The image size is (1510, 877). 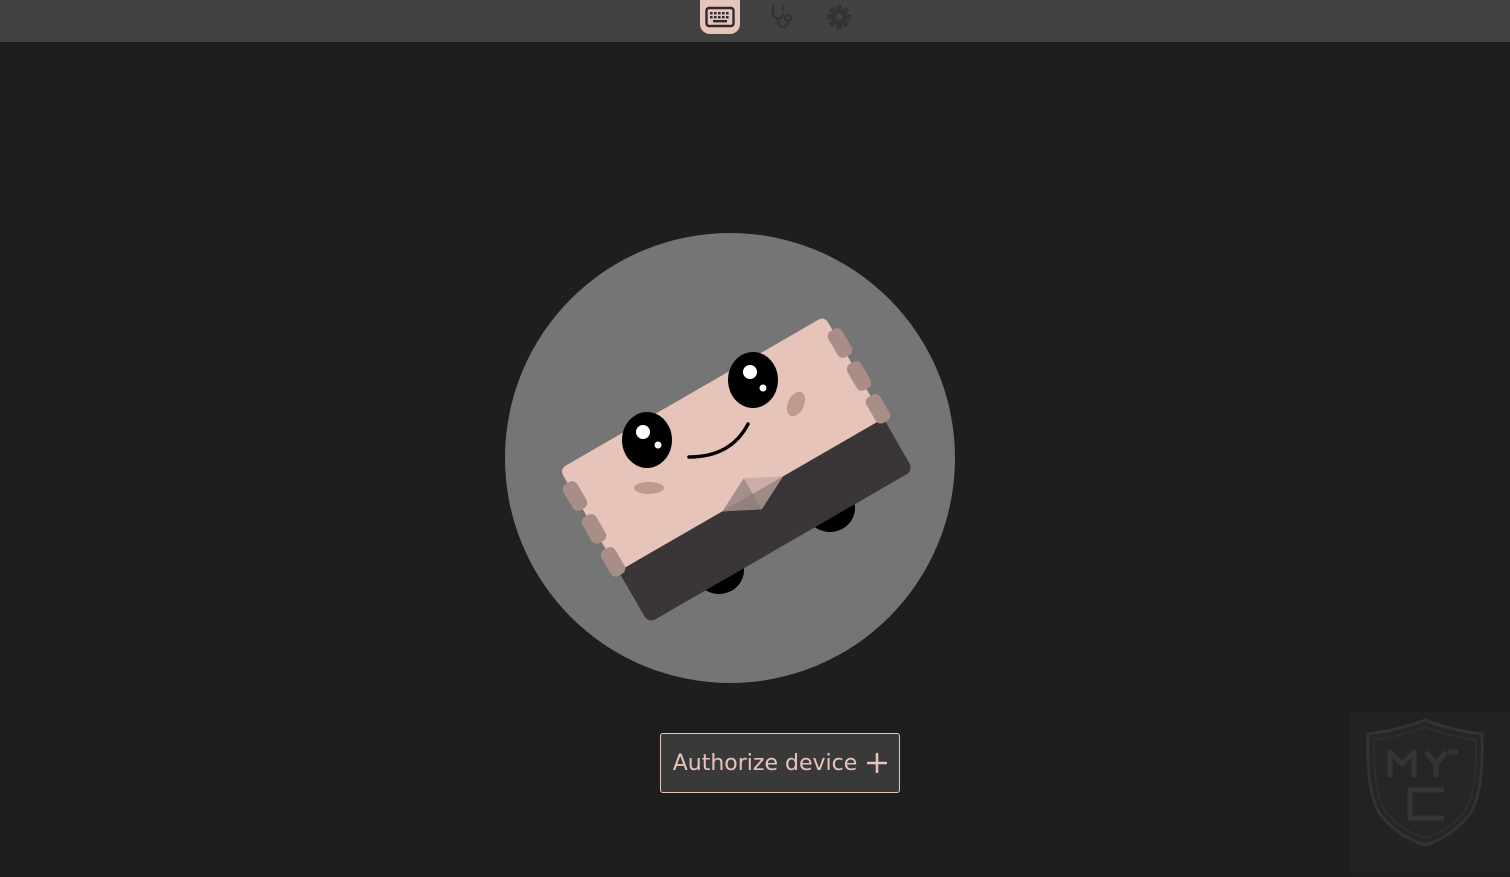 I want to click on gear-icon, so click(x=839, y=17).